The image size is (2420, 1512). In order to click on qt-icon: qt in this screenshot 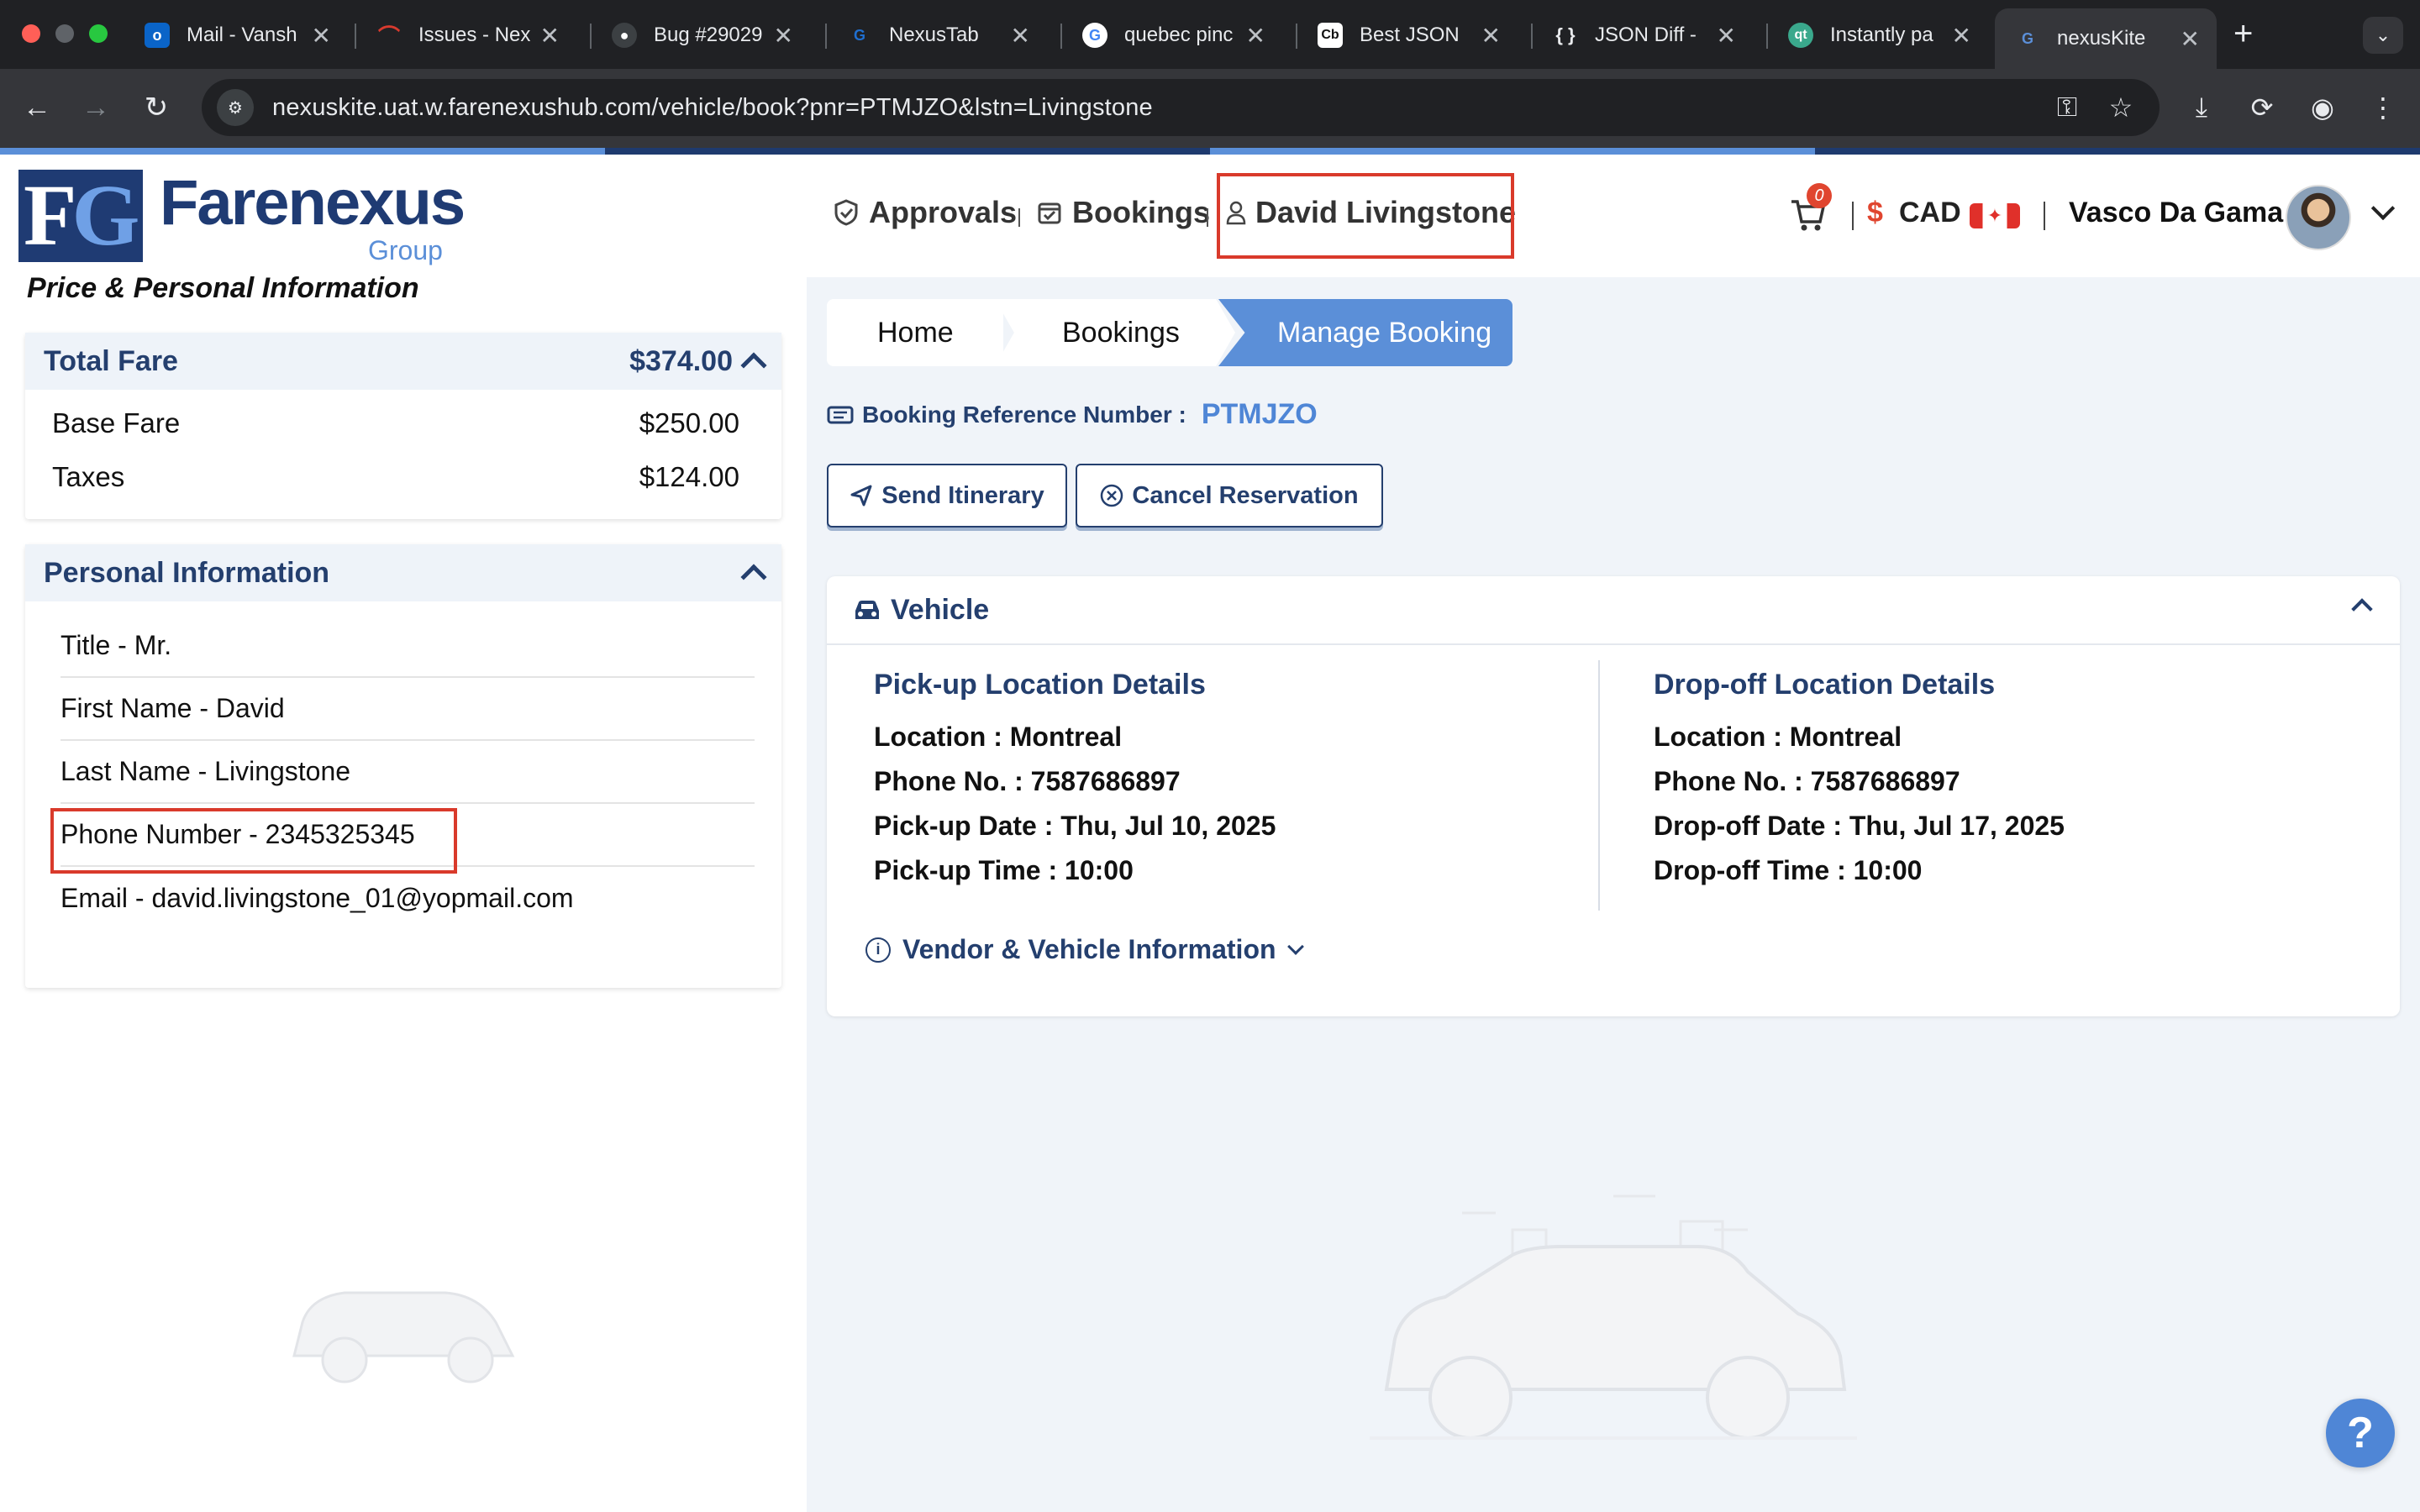, I will do `click(1801, 35)`.